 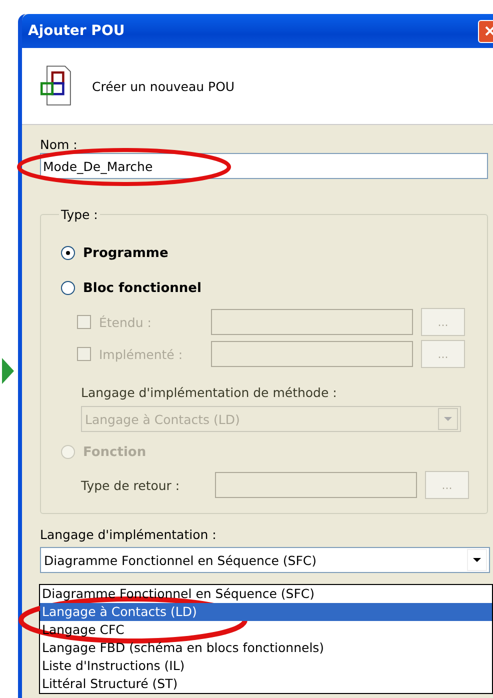 What do you see at coordinates (266, 648) in the screenshot?
I see `list-option: Langage FBD (schéma en blocs fonctionnels)` at bounding box center [266, 648].